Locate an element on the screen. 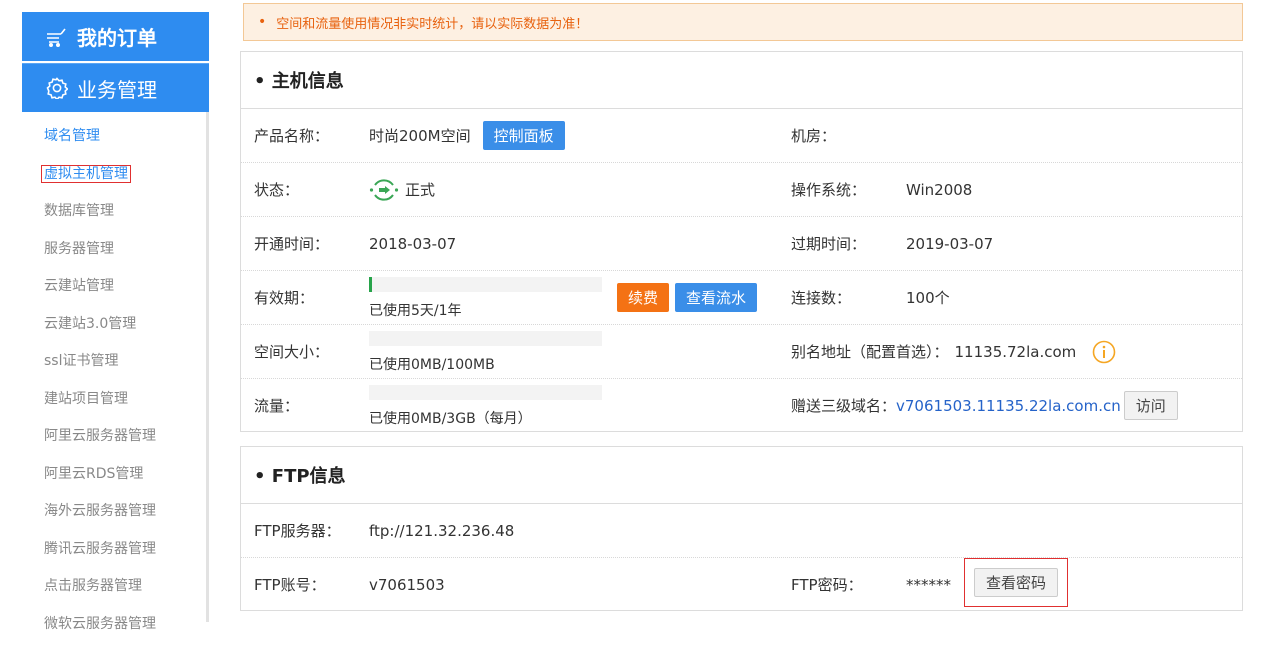  business-management-label: 业务管理 is located at coordinates (117, 88).